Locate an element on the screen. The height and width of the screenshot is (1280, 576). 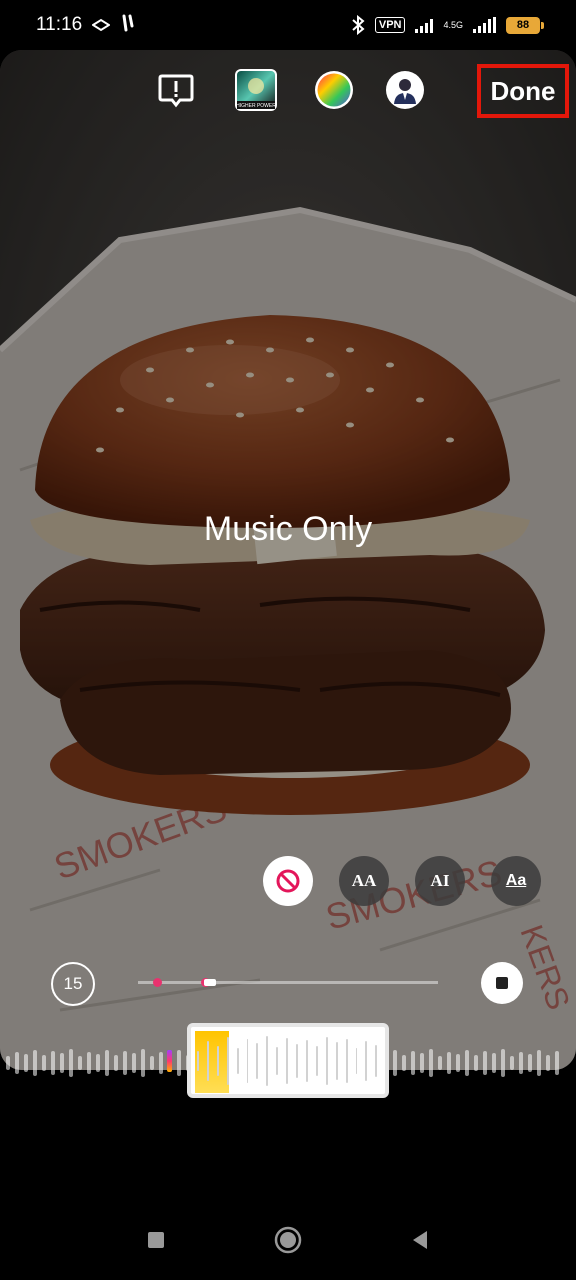
playback-progress is located at coordinates (288, 982).